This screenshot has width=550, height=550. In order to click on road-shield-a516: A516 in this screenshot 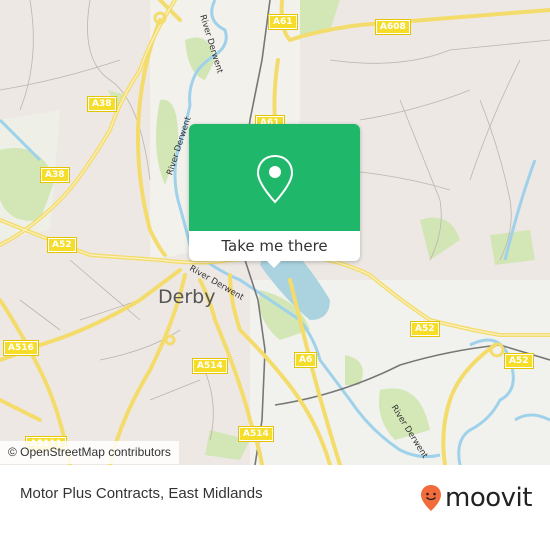, I will do `click(21, 348)`.